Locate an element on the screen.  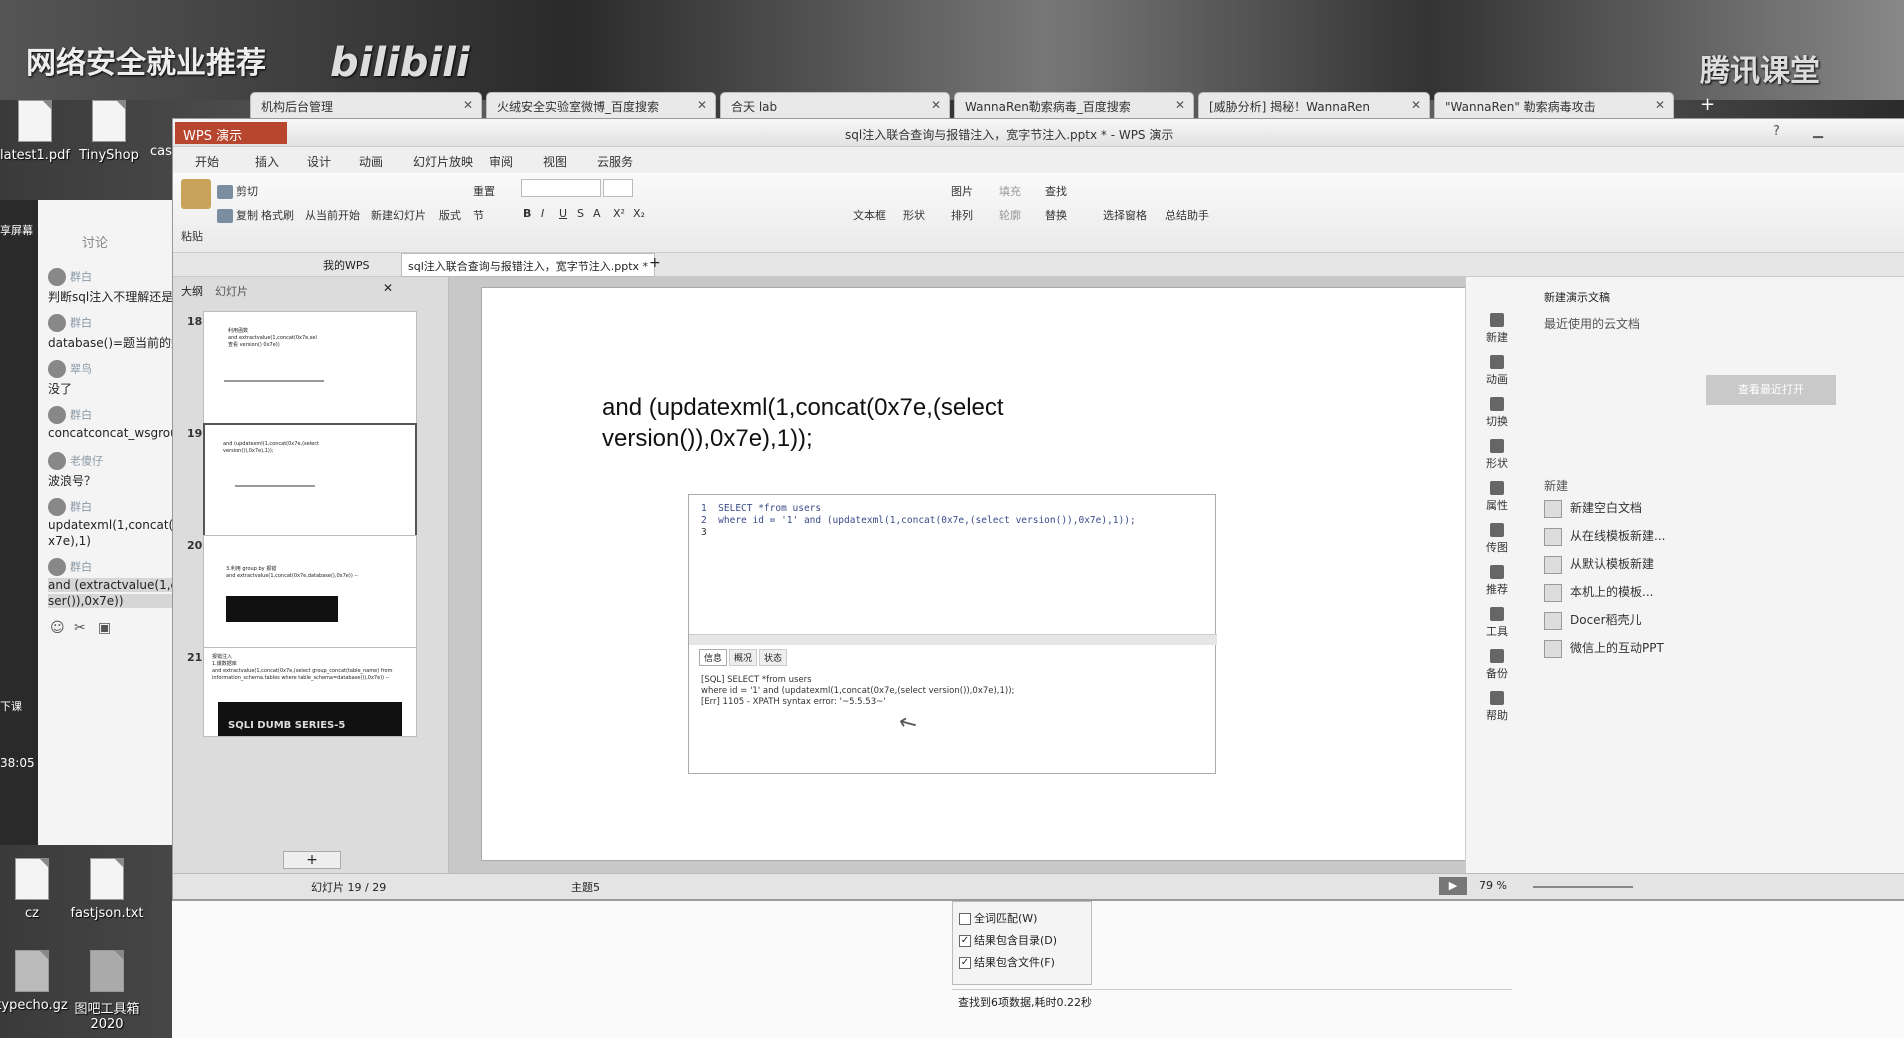
tab-status: 状态 is located at coordinates (773, 657).